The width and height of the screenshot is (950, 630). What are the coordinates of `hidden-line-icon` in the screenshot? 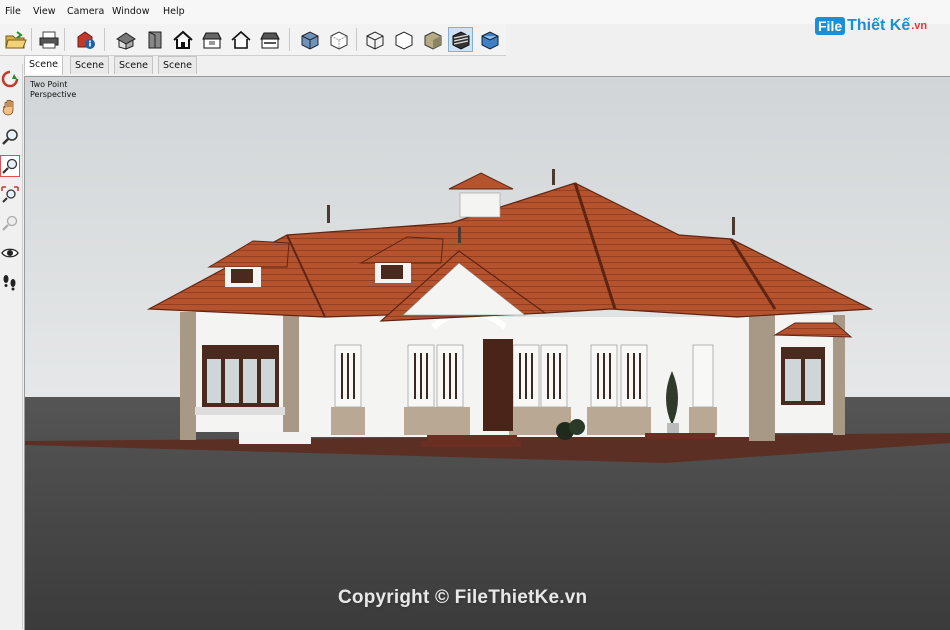 It's located at (403, 39).